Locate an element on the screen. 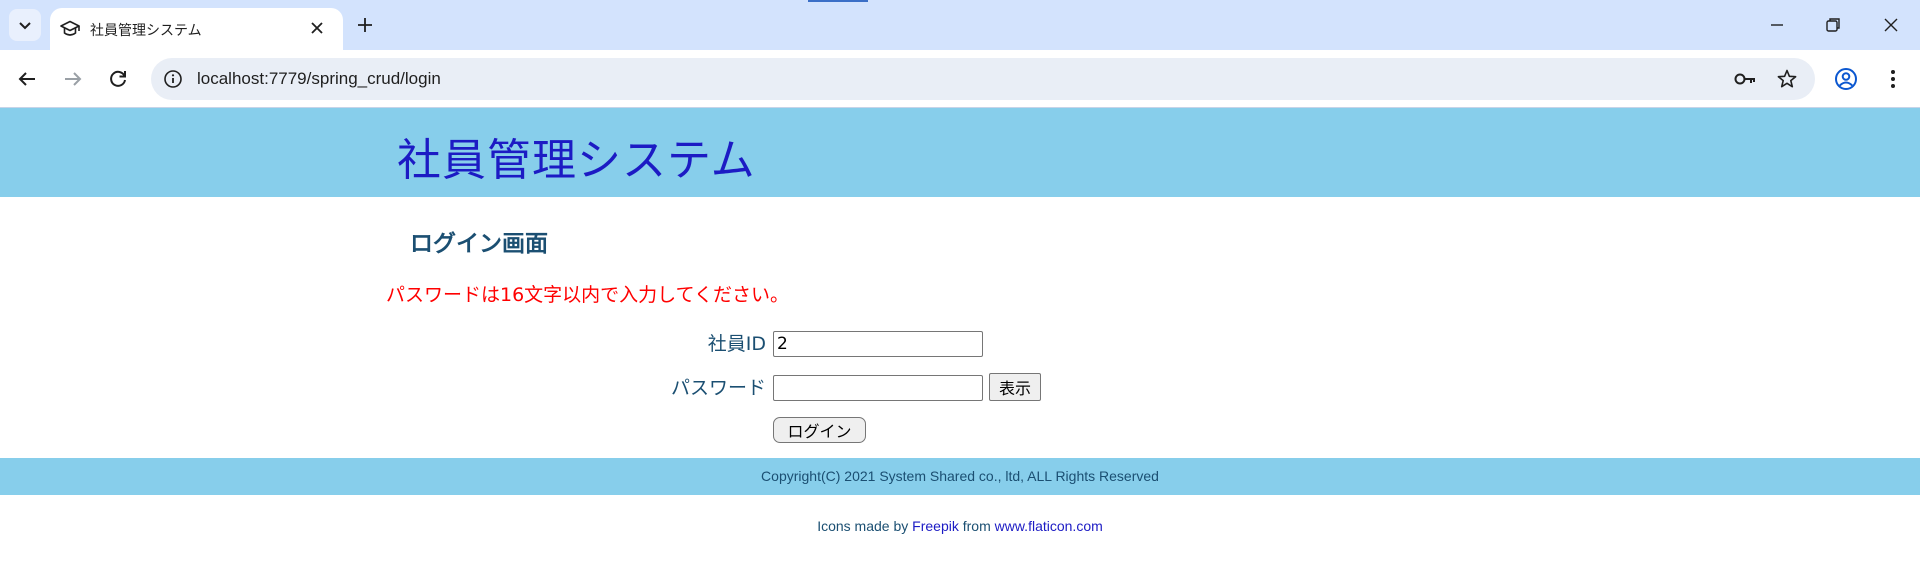  browser-tab-bar: 社員管理システム is located at coordinates (960, 25).